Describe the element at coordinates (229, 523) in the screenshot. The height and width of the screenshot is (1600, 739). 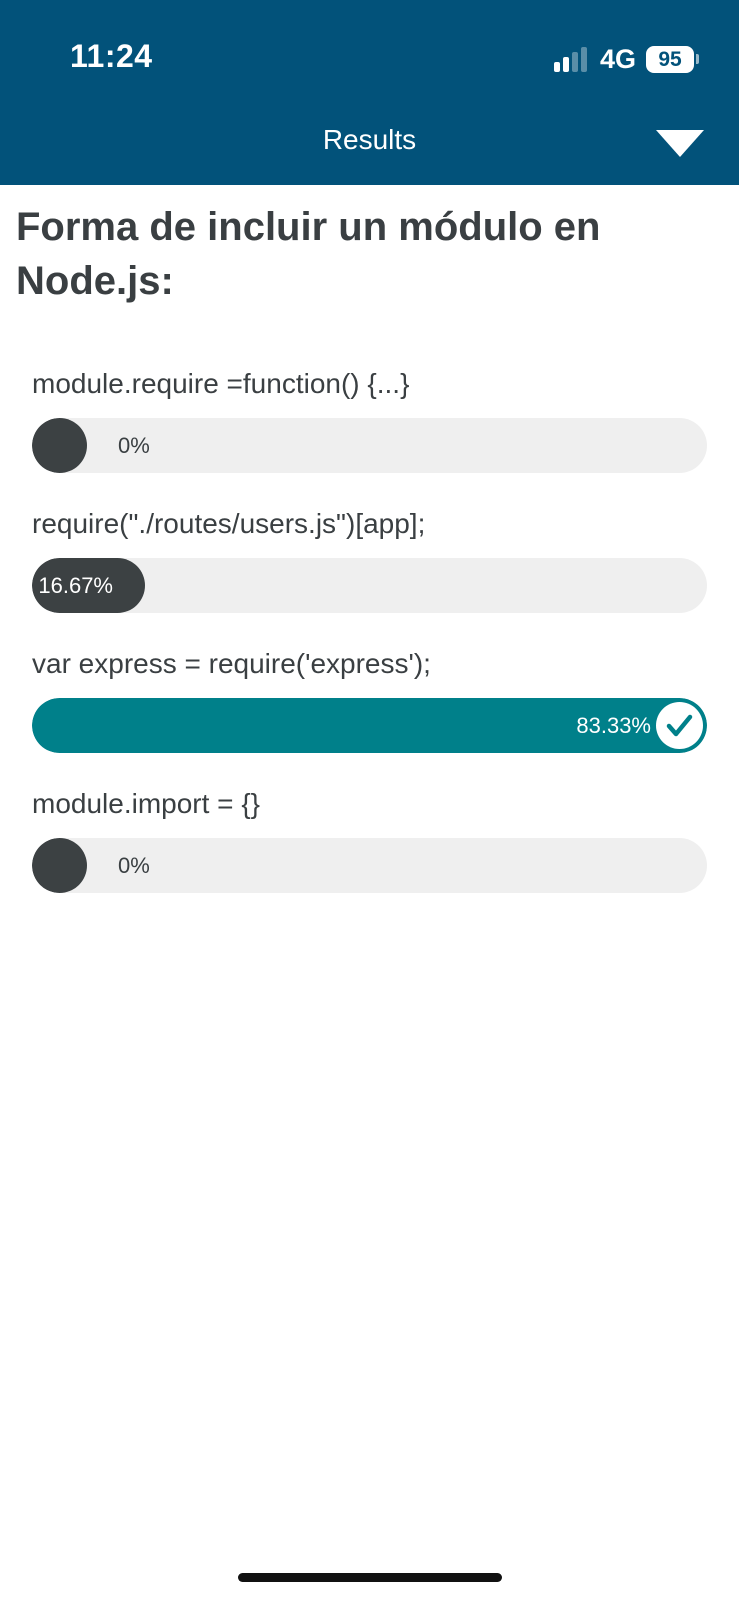
I see `option-label: require("./routes/users.js")[app];` at that location.